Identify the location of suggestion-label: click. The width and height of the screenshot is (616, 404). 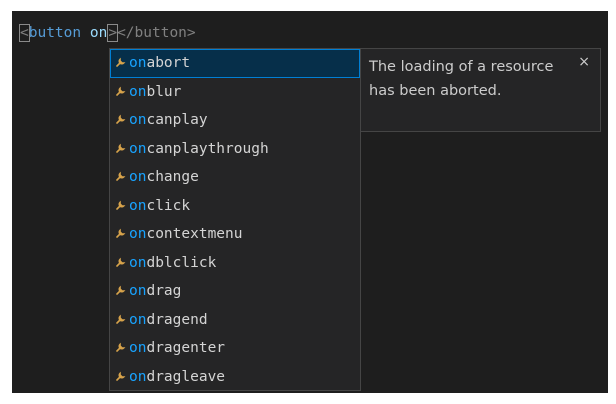
(168, 205).